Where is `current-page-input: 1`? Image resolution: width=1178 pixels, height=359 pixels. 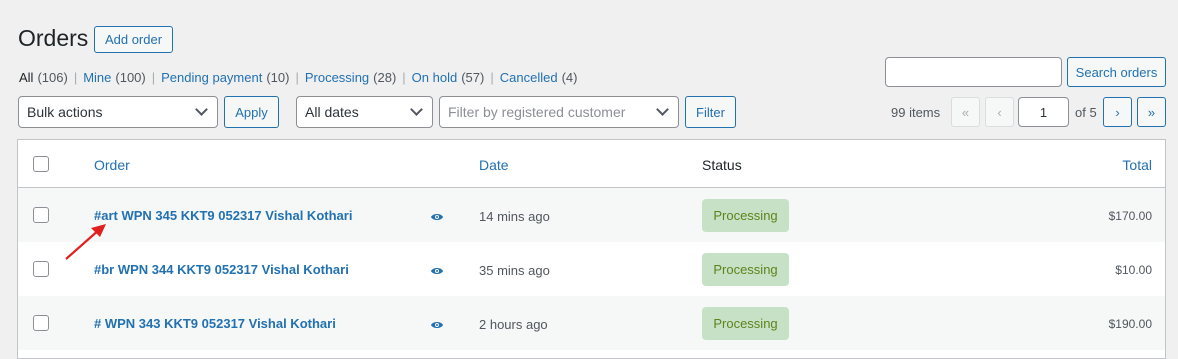
current-page-input: 1 is located at coordinates (1043, 112).